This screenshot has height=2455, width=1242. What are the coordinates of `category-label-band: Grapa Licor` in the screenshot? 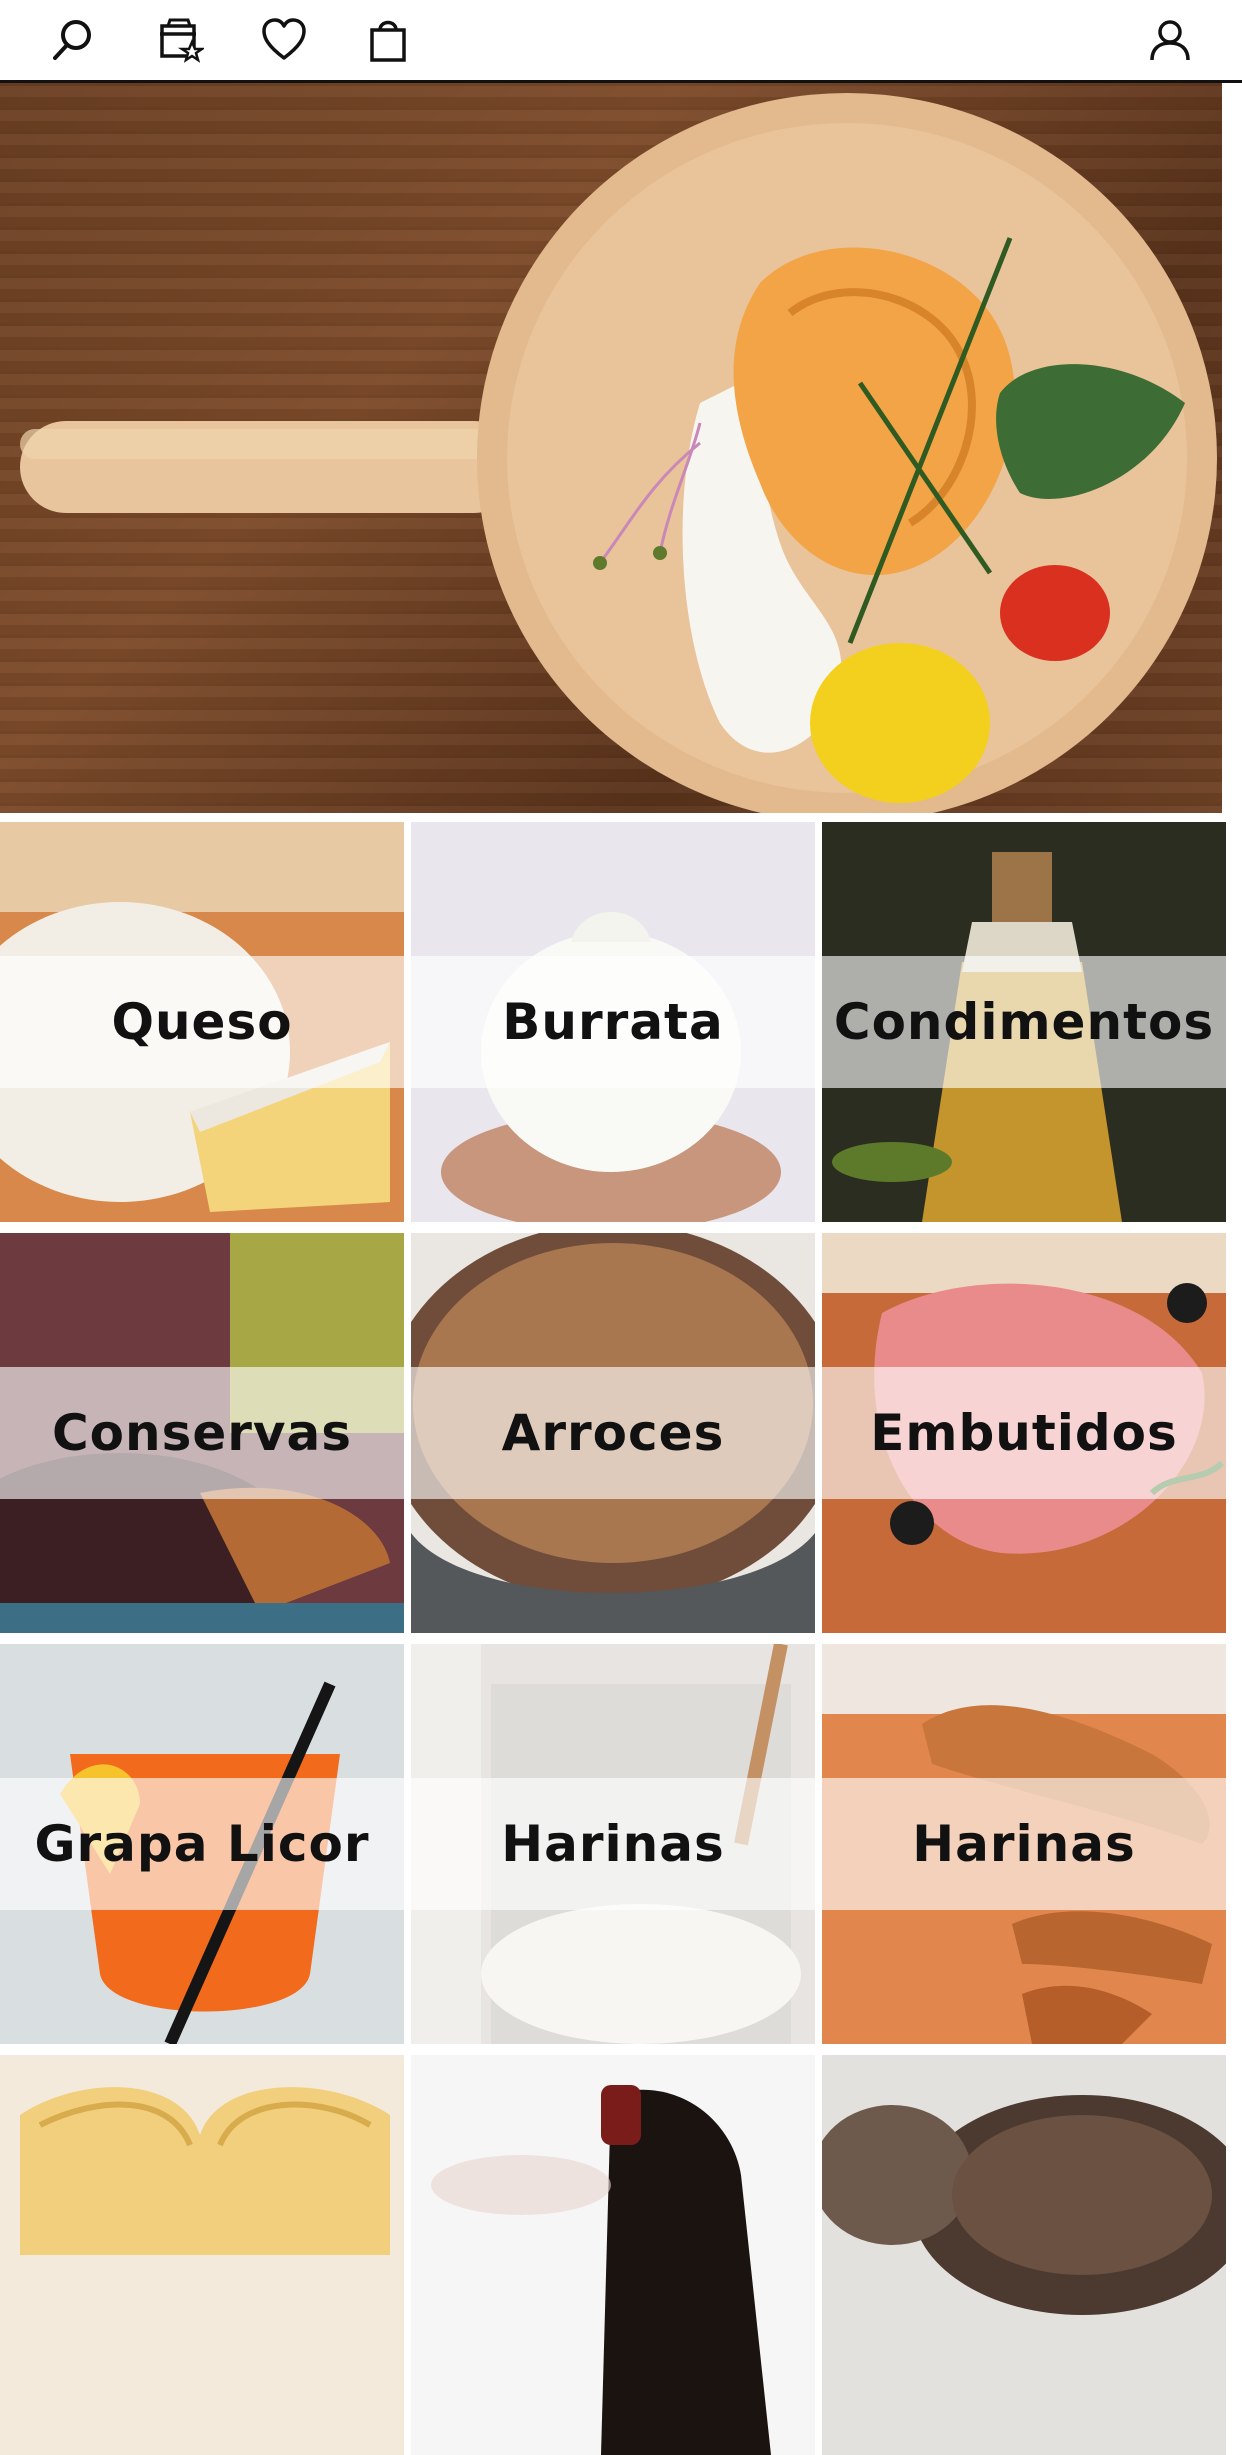 It's located at (202, 1844).